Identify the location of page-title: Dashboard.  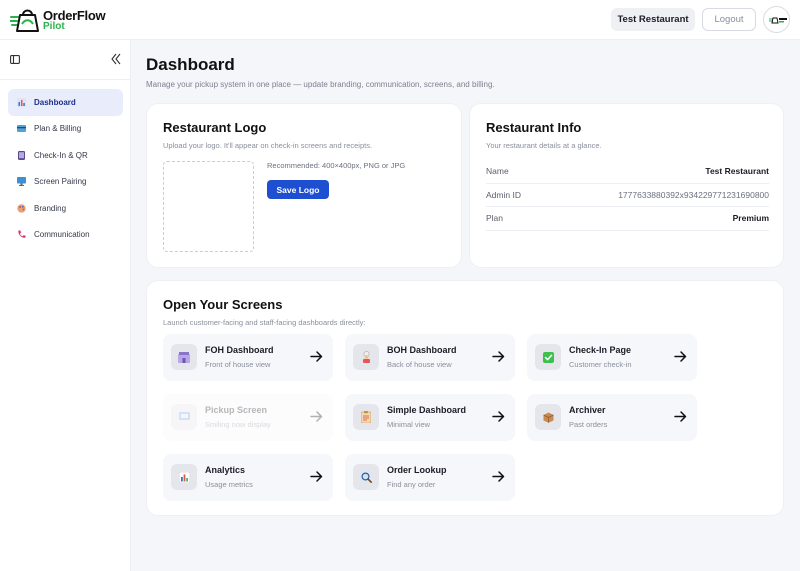
(190, 64).